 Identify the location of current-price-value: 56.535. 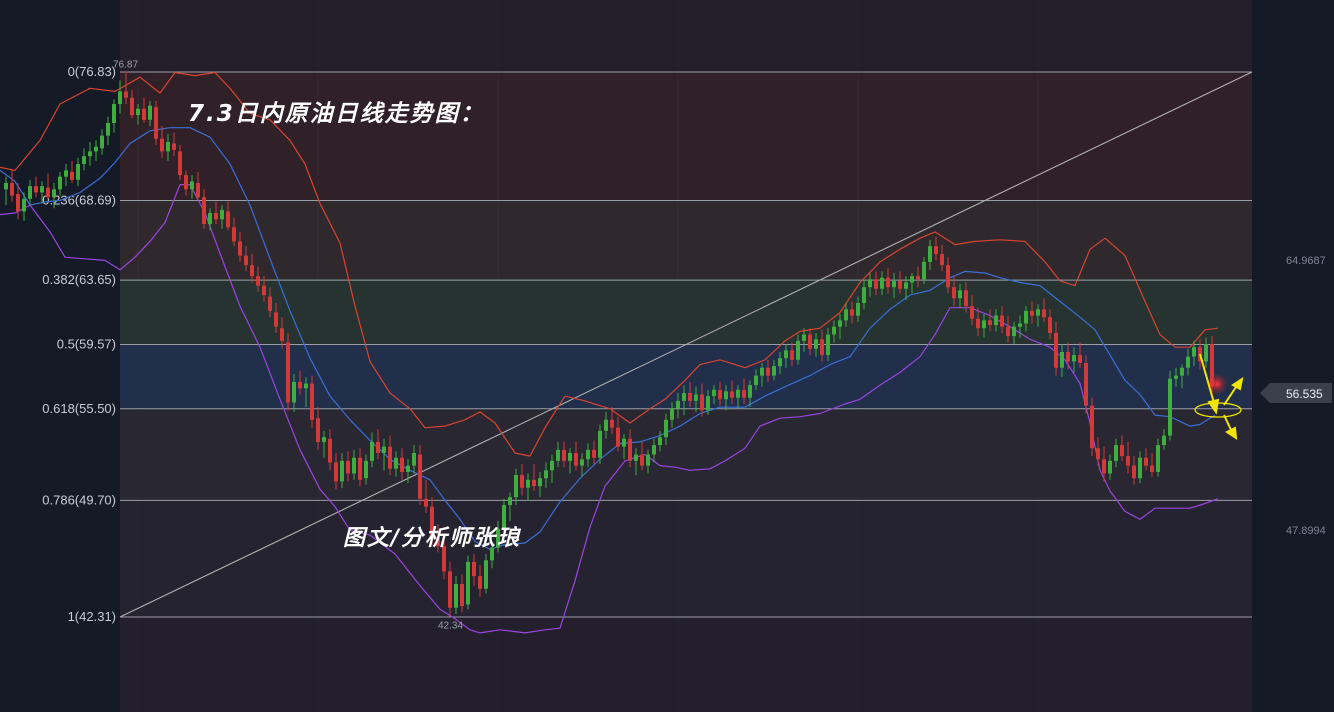
(1304, 394).